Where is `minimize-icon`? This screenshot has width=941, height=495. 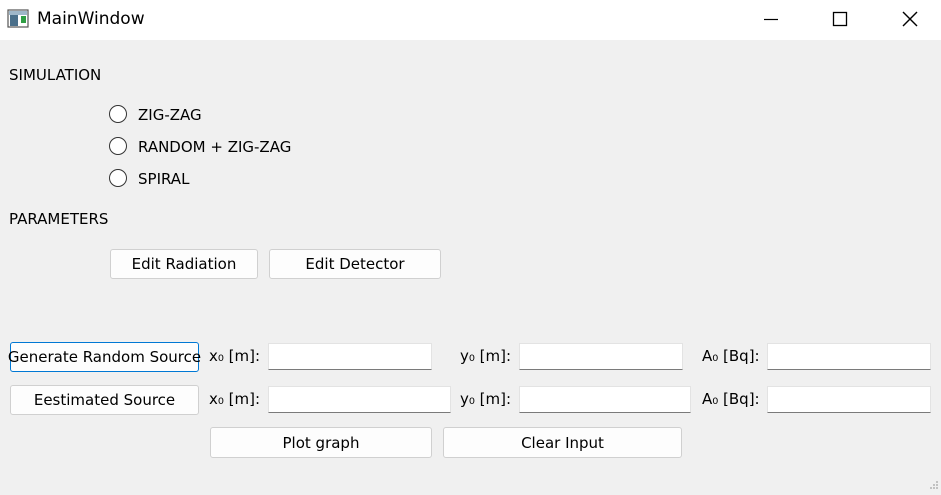
minimize-icon is located at coordinates (771, 19).